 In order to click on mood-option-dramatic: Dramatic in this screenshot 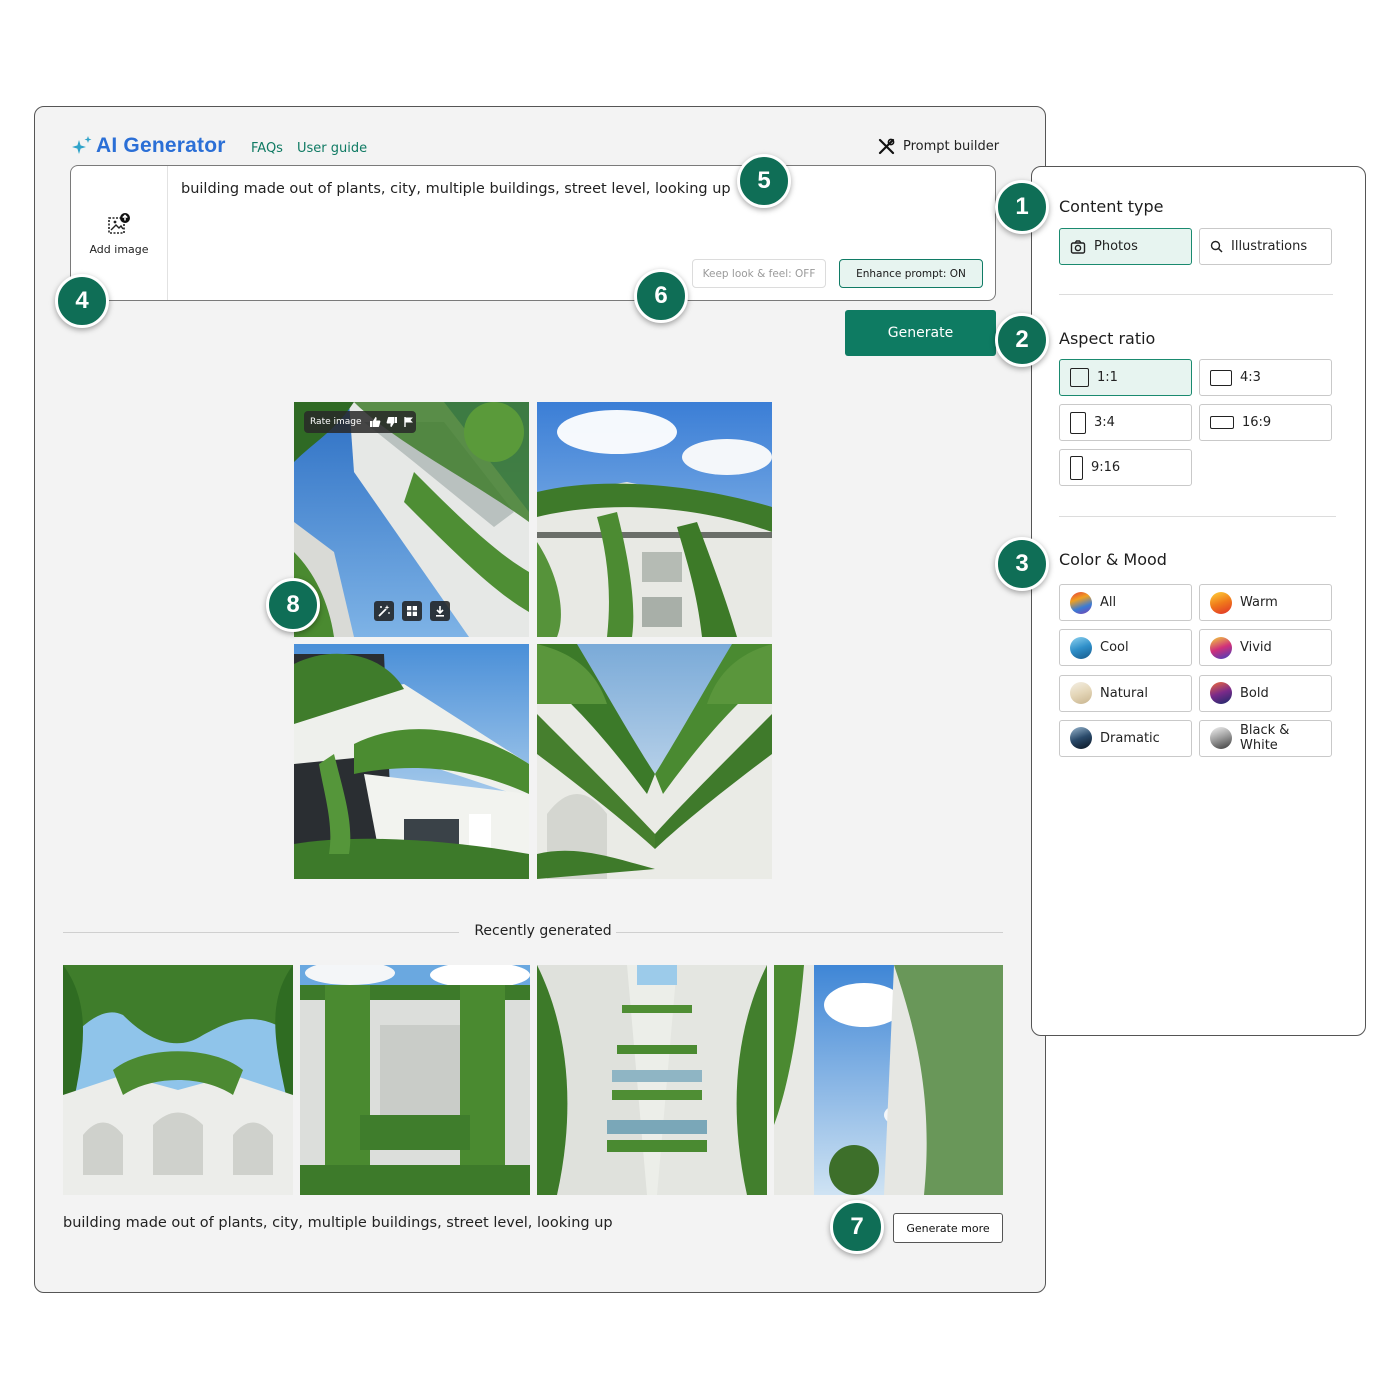, I will do `click(1125, 738)`.